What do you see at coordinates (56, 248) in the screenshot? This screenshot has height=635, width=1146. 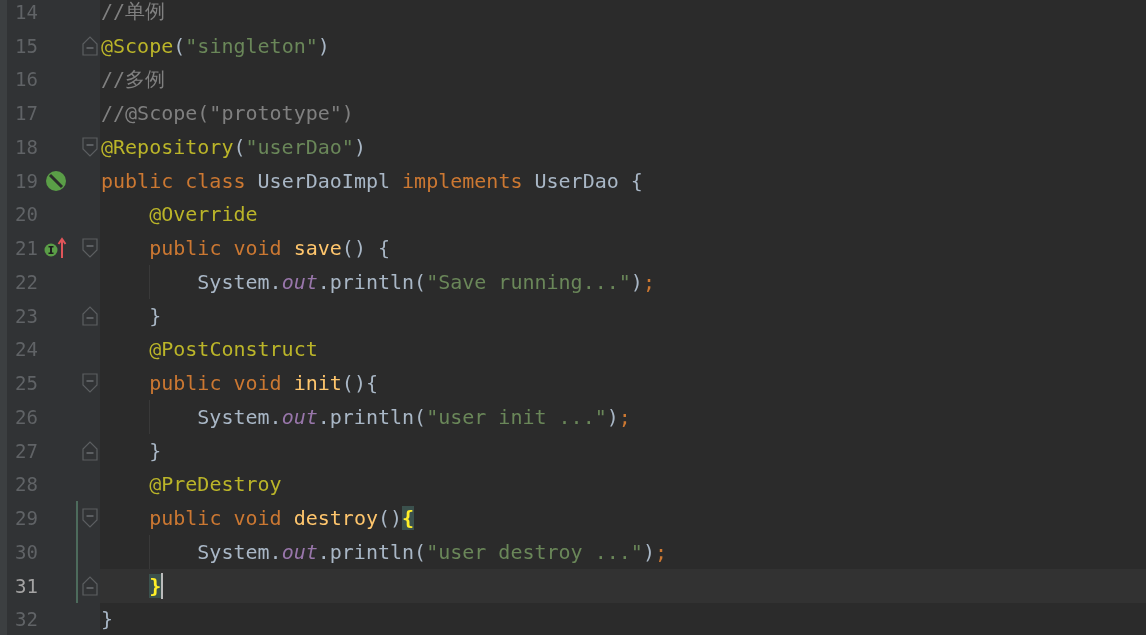 I see `implements-arrow-icon` at bounding box center [56, 248].